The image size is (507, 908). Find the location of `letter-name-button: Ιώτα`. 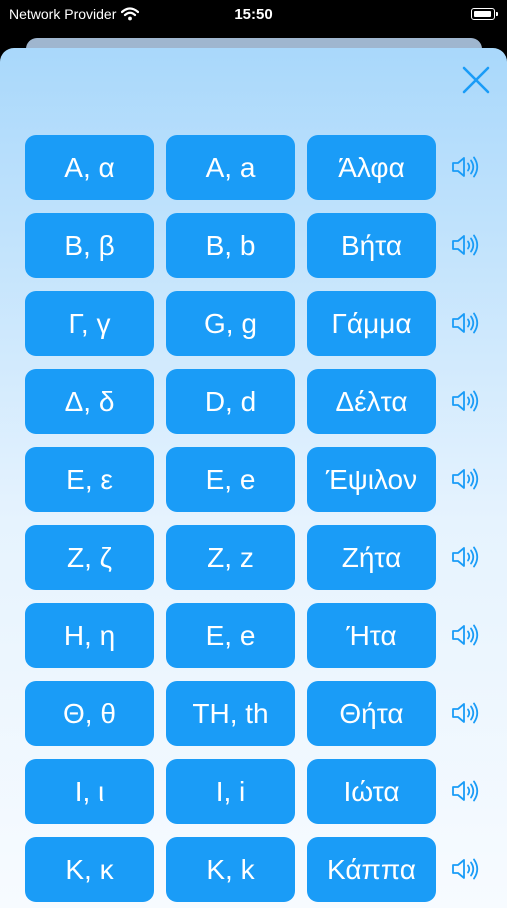

letter-name-button: Ιώτα is located at coordinates (371, 791).